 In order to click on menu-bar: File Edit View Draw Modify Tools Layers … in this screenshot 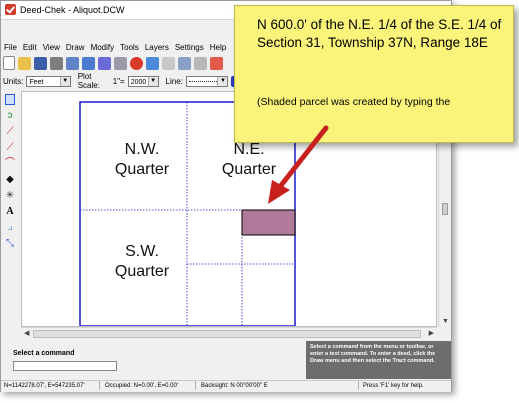, I will do `click(118, 47)`.